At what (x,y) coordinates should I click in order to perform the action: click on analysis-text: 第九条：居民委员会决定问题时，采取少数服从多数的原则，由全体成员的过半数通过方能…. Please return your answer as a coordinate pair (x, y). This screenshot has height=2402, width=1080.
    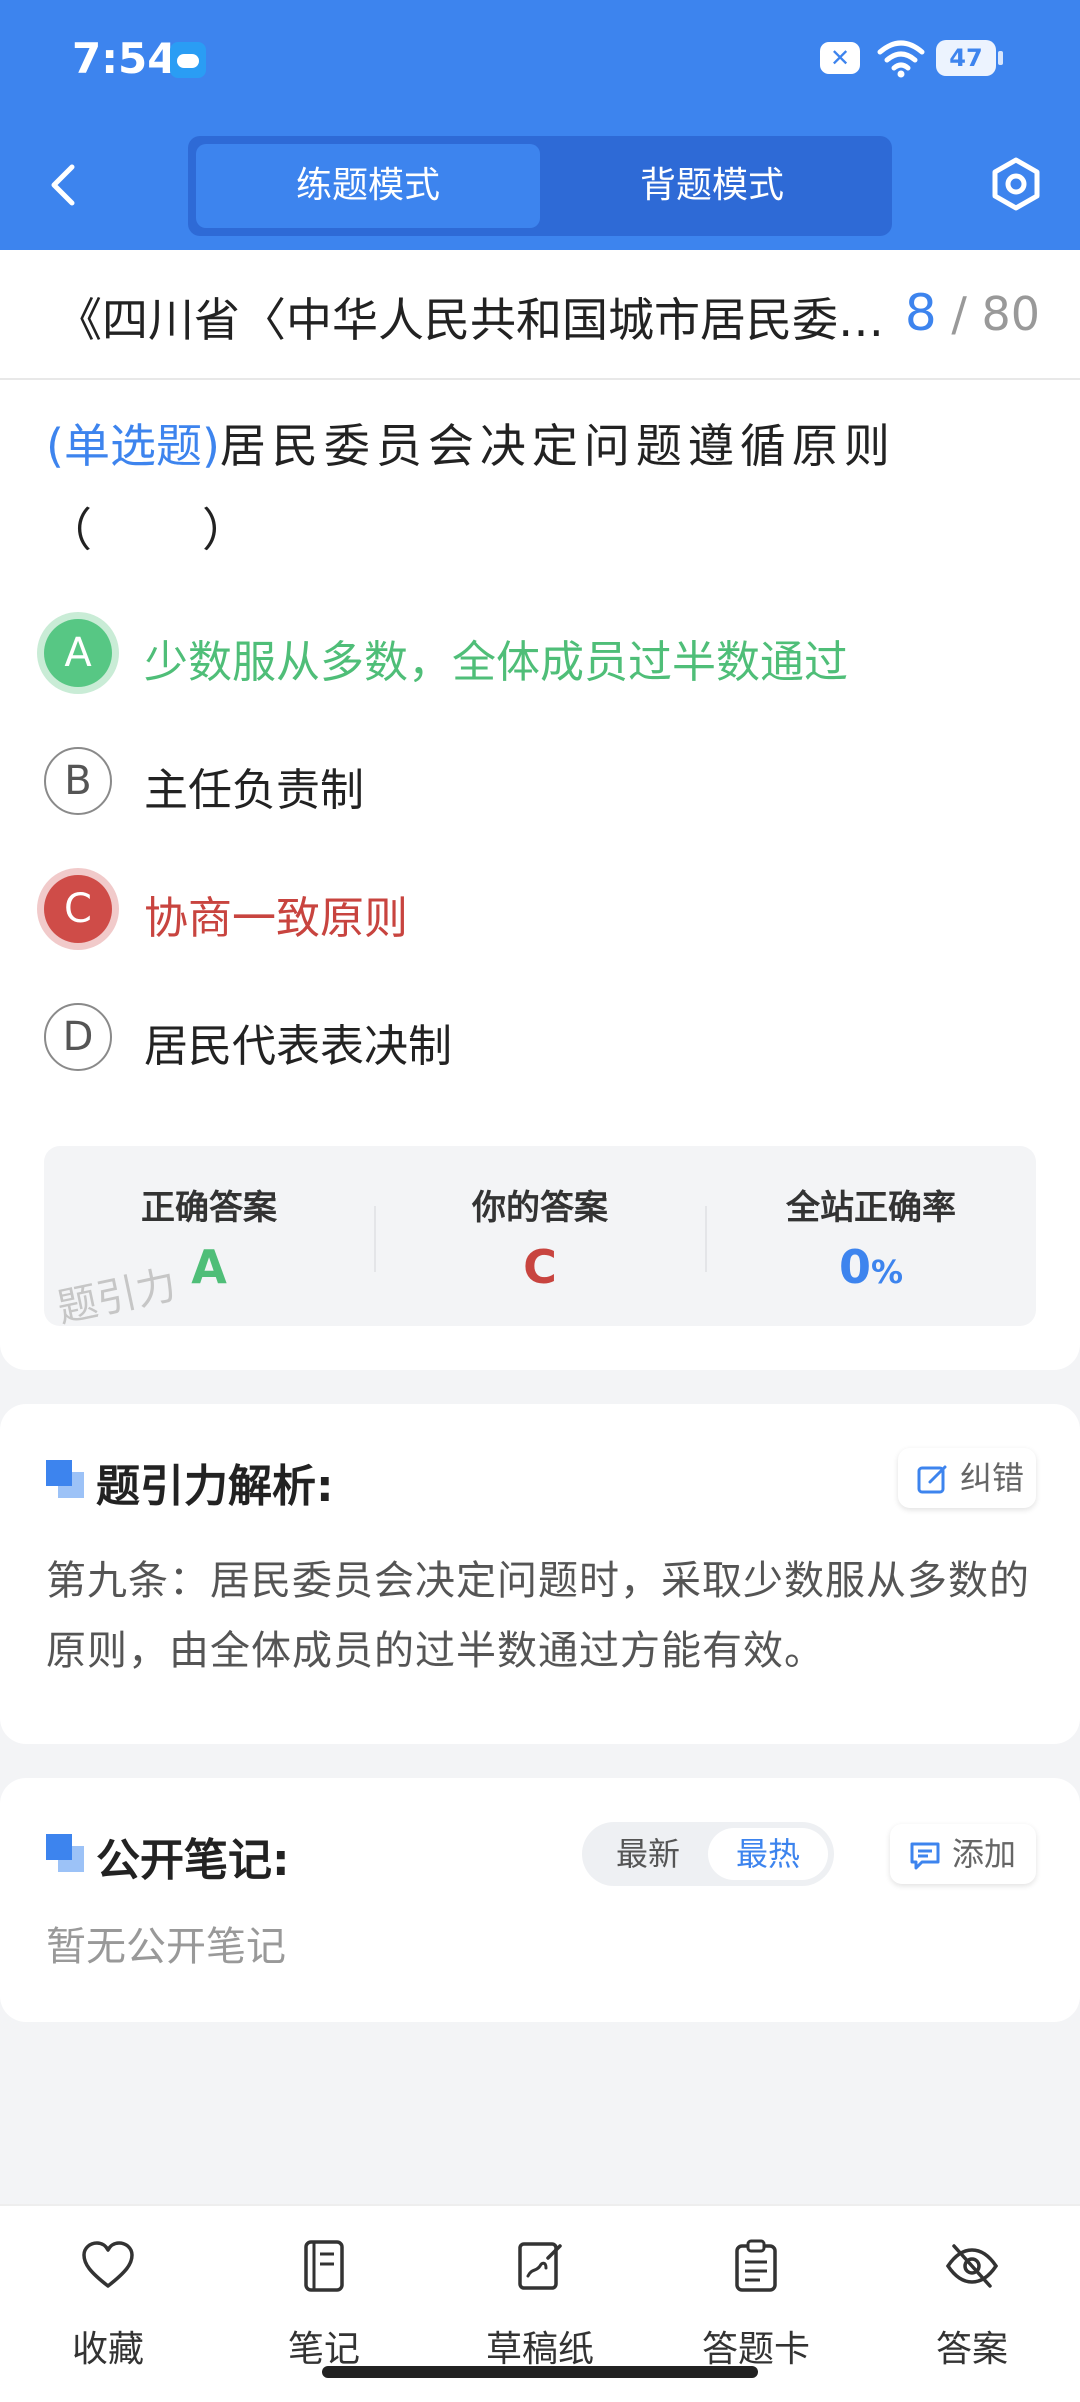
    Looking at the image, I should click on (538, 1616).